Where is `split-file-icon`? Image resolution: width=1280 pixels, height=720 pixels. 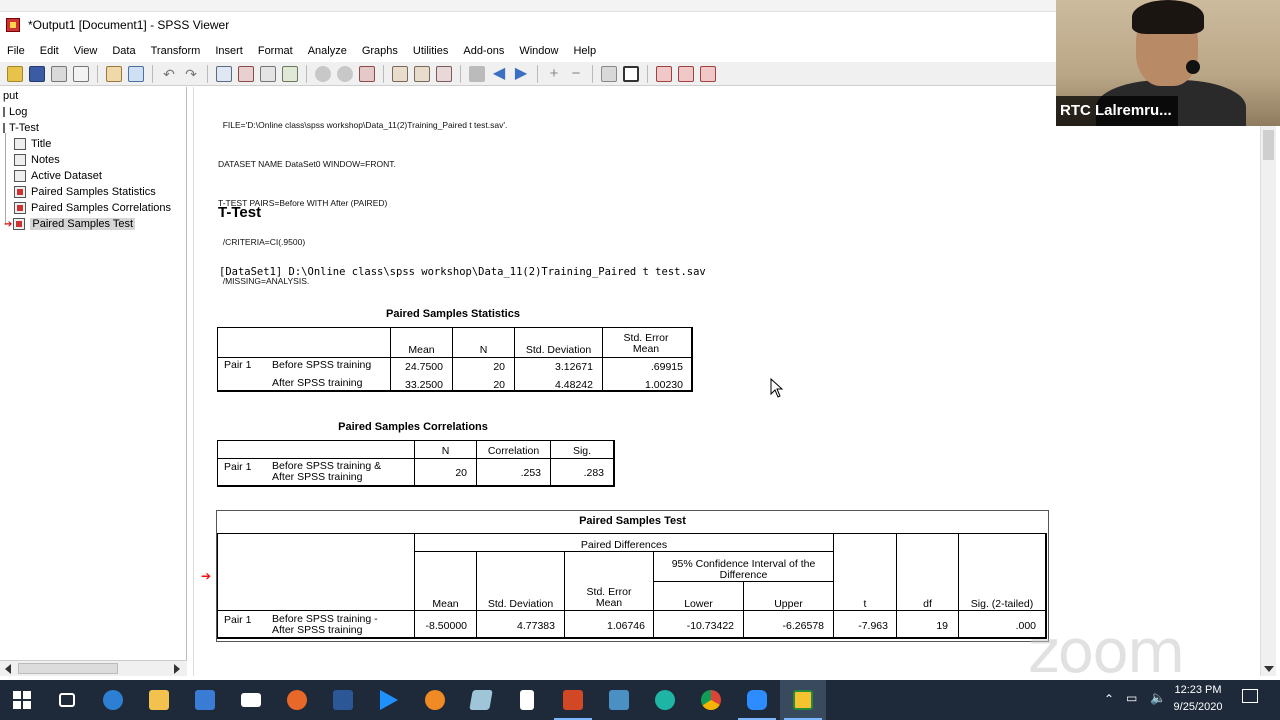 split-file-icon is located at coordinates (290, 73).